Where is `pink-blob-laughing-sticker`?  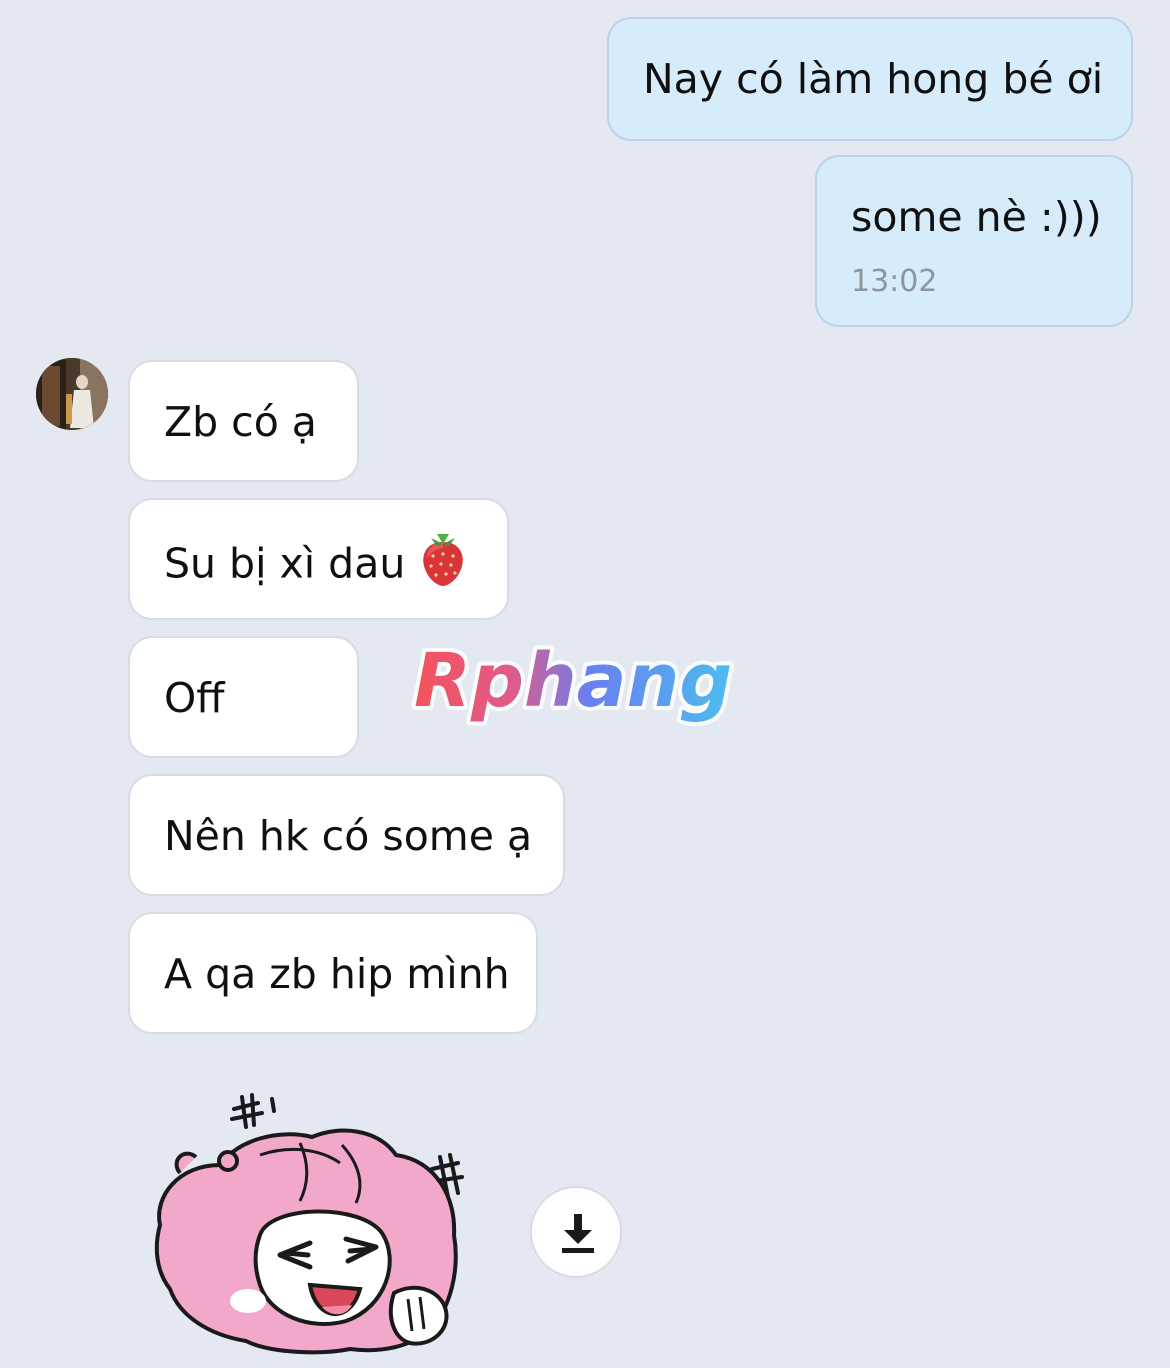 pink-blob-laughing-sticker is located at coordinates (315, 1220).